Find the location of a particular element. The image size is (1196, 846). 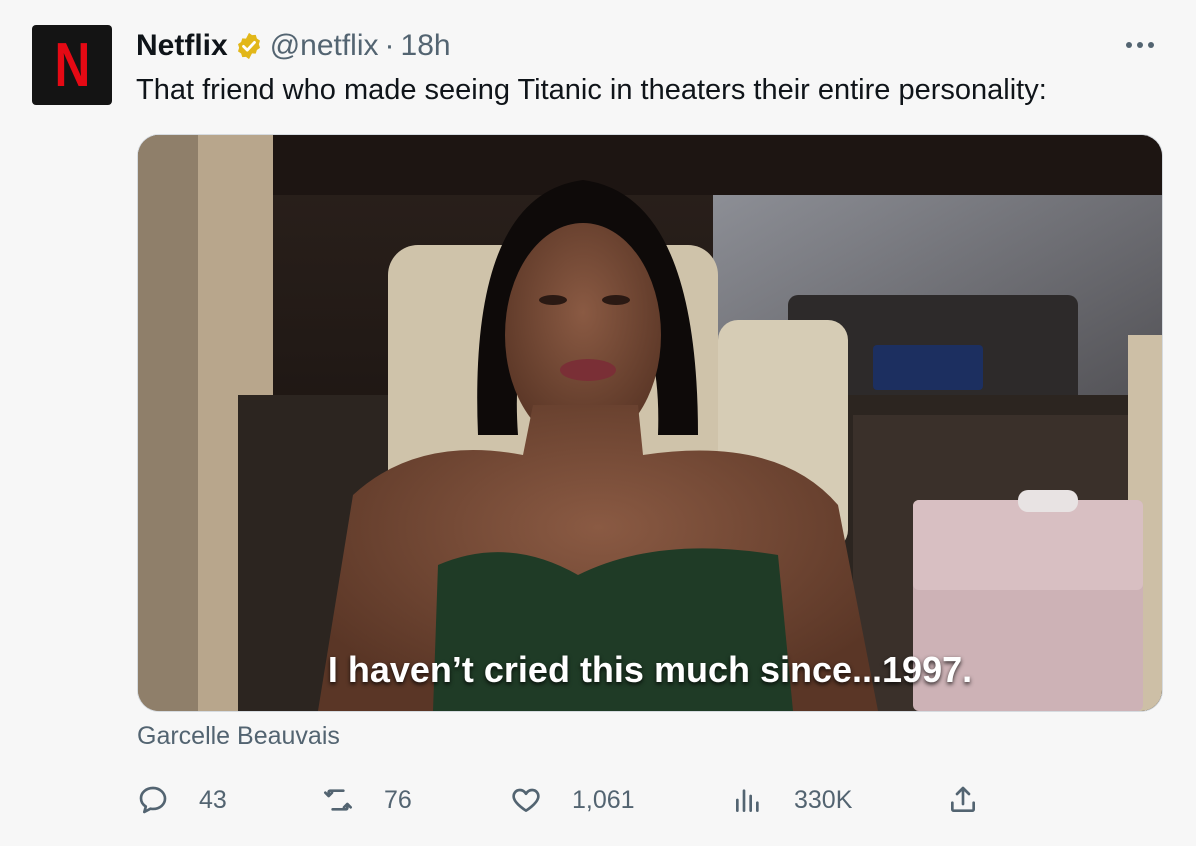

heart-icon is located at coordinates (526, 800).